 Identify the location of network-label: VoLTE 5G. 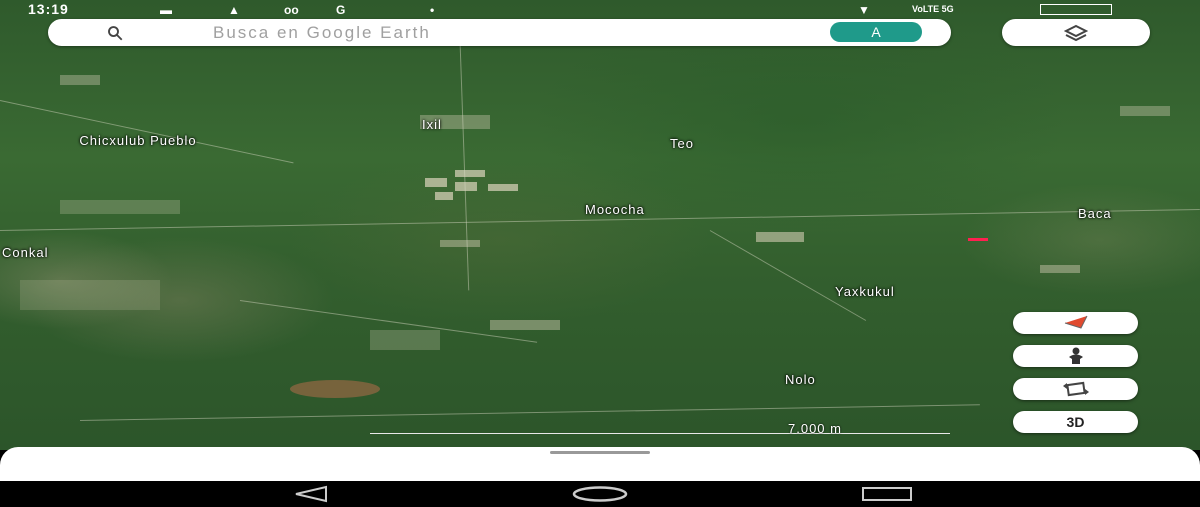
(933, 9).